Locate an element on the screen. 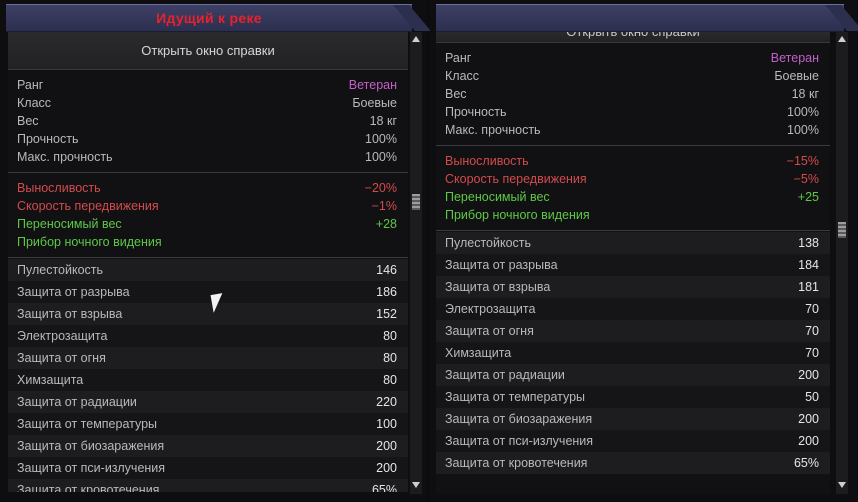  protection-row: Защита от кровотечения 65% is located at coordinates (208, 485).